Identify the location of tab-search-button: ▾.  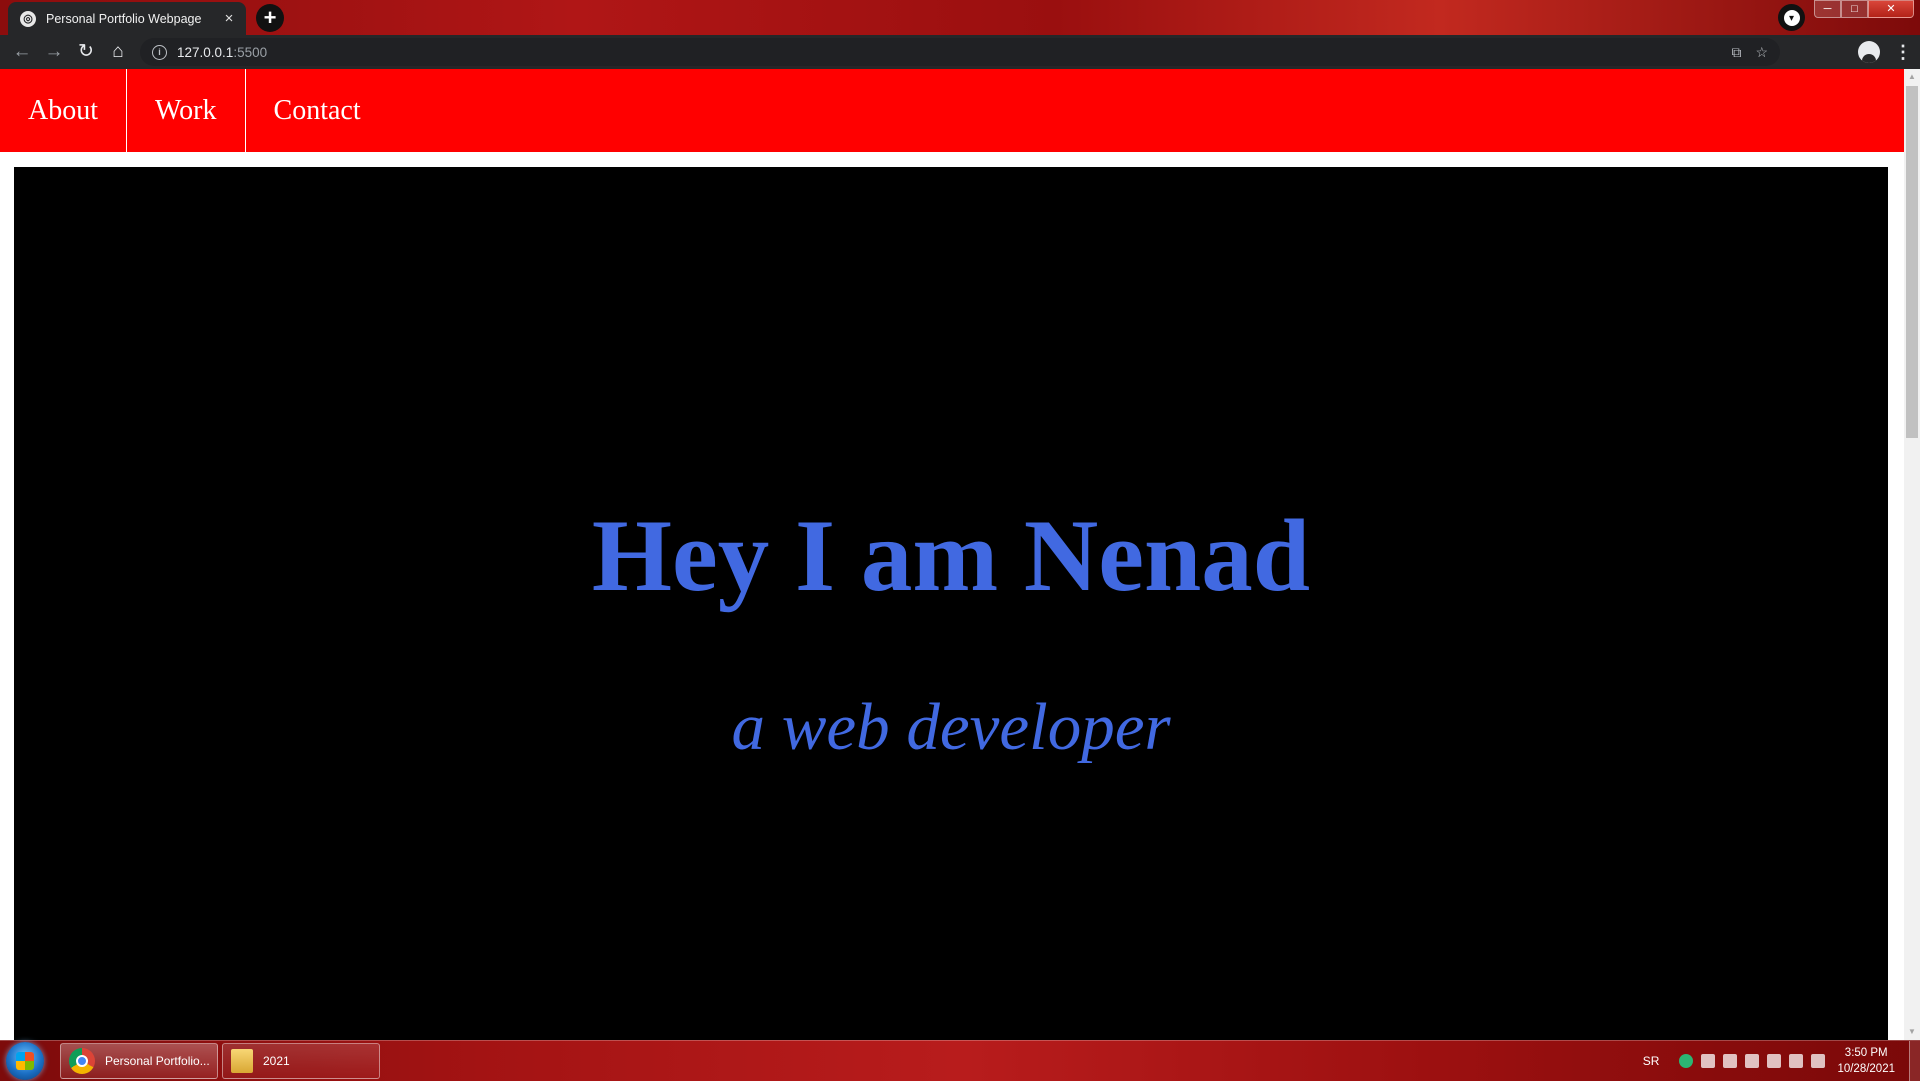
(1791, 17).